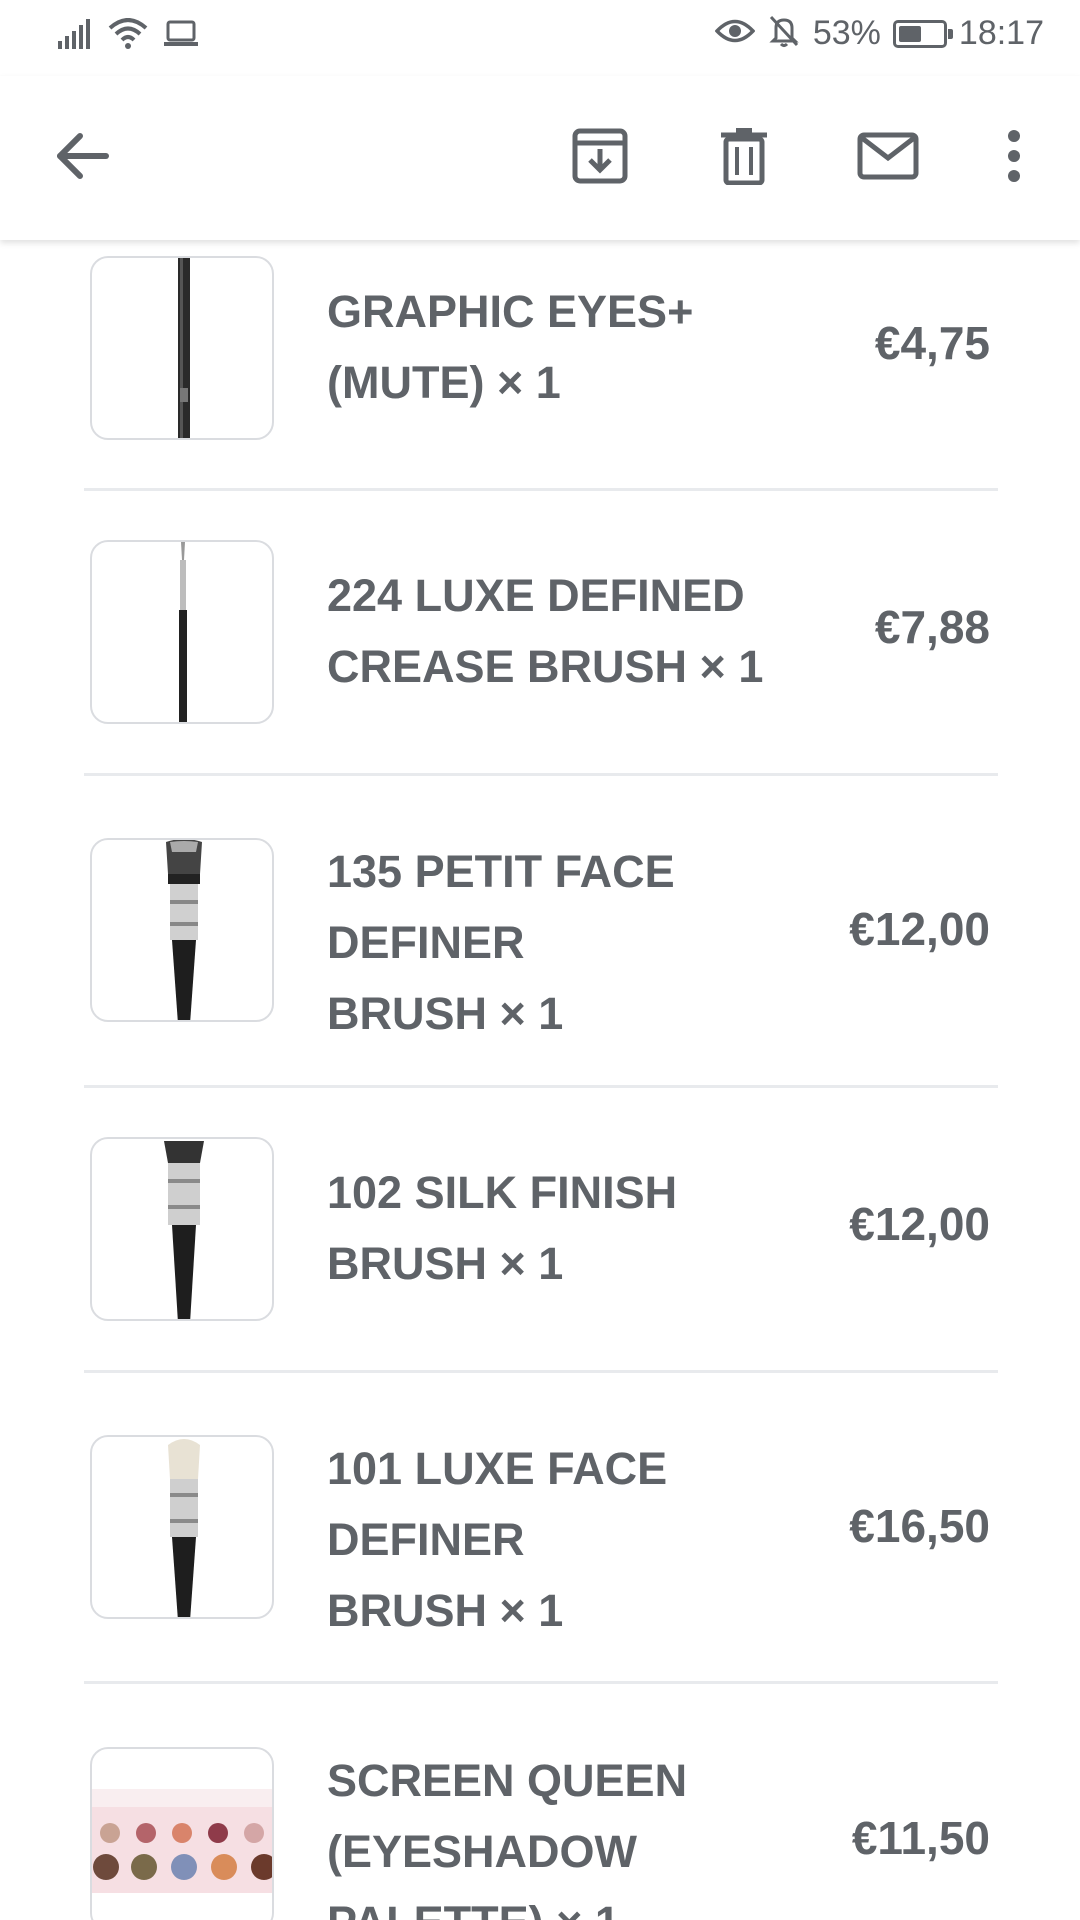  I want to click on item-name: 102 SILK FINISH BRUSH × 1, so click(502, 1228).